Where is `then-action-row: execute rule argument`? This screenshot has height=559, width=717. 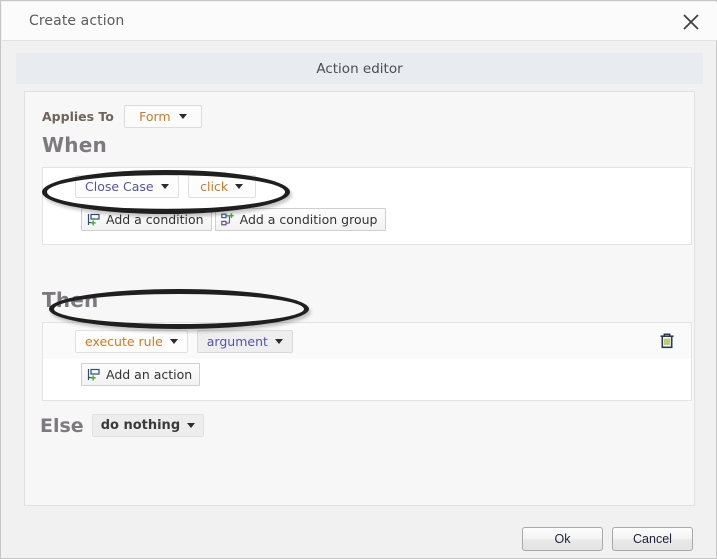 then-action-row: execute rule argument is located at coordinates (367, 341).